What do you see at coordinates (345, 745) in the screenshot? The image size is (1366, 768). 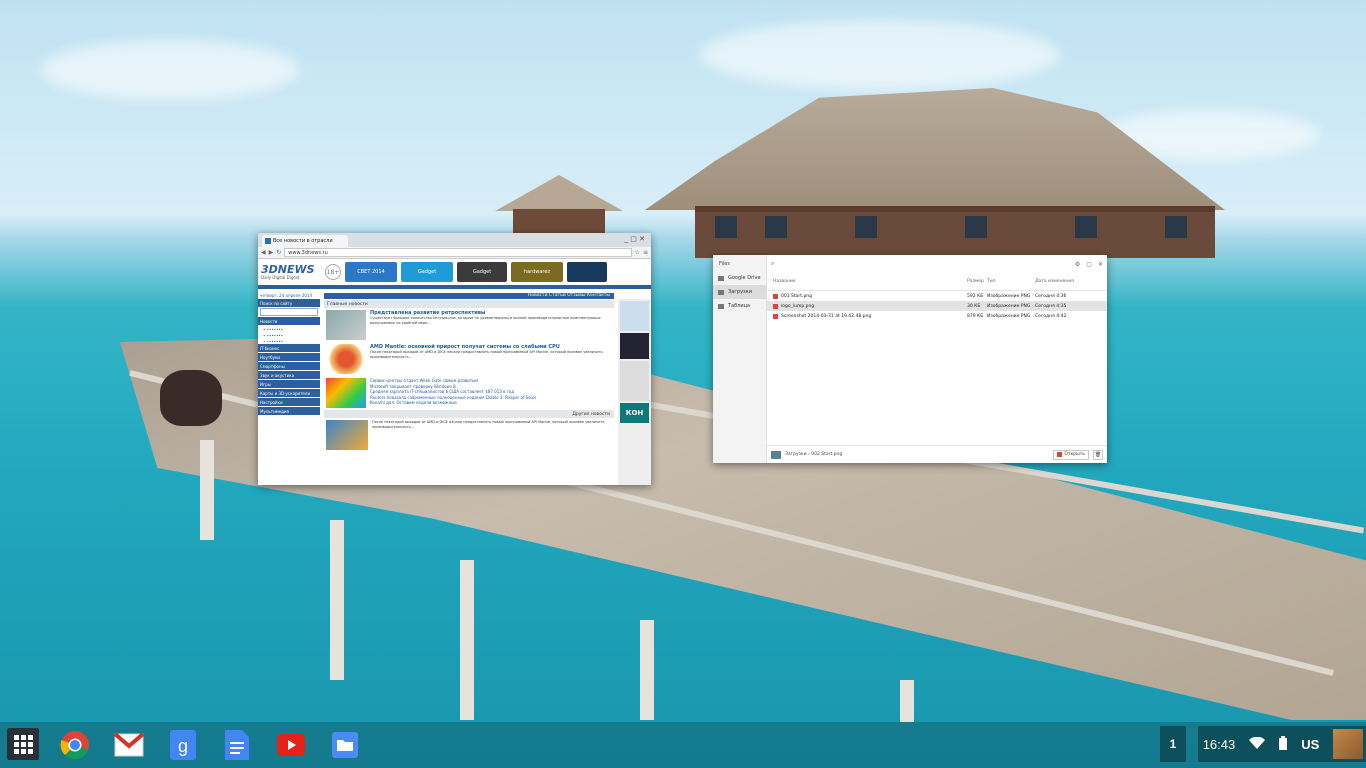 I see `files-icon` at bounding box center [345, 745].